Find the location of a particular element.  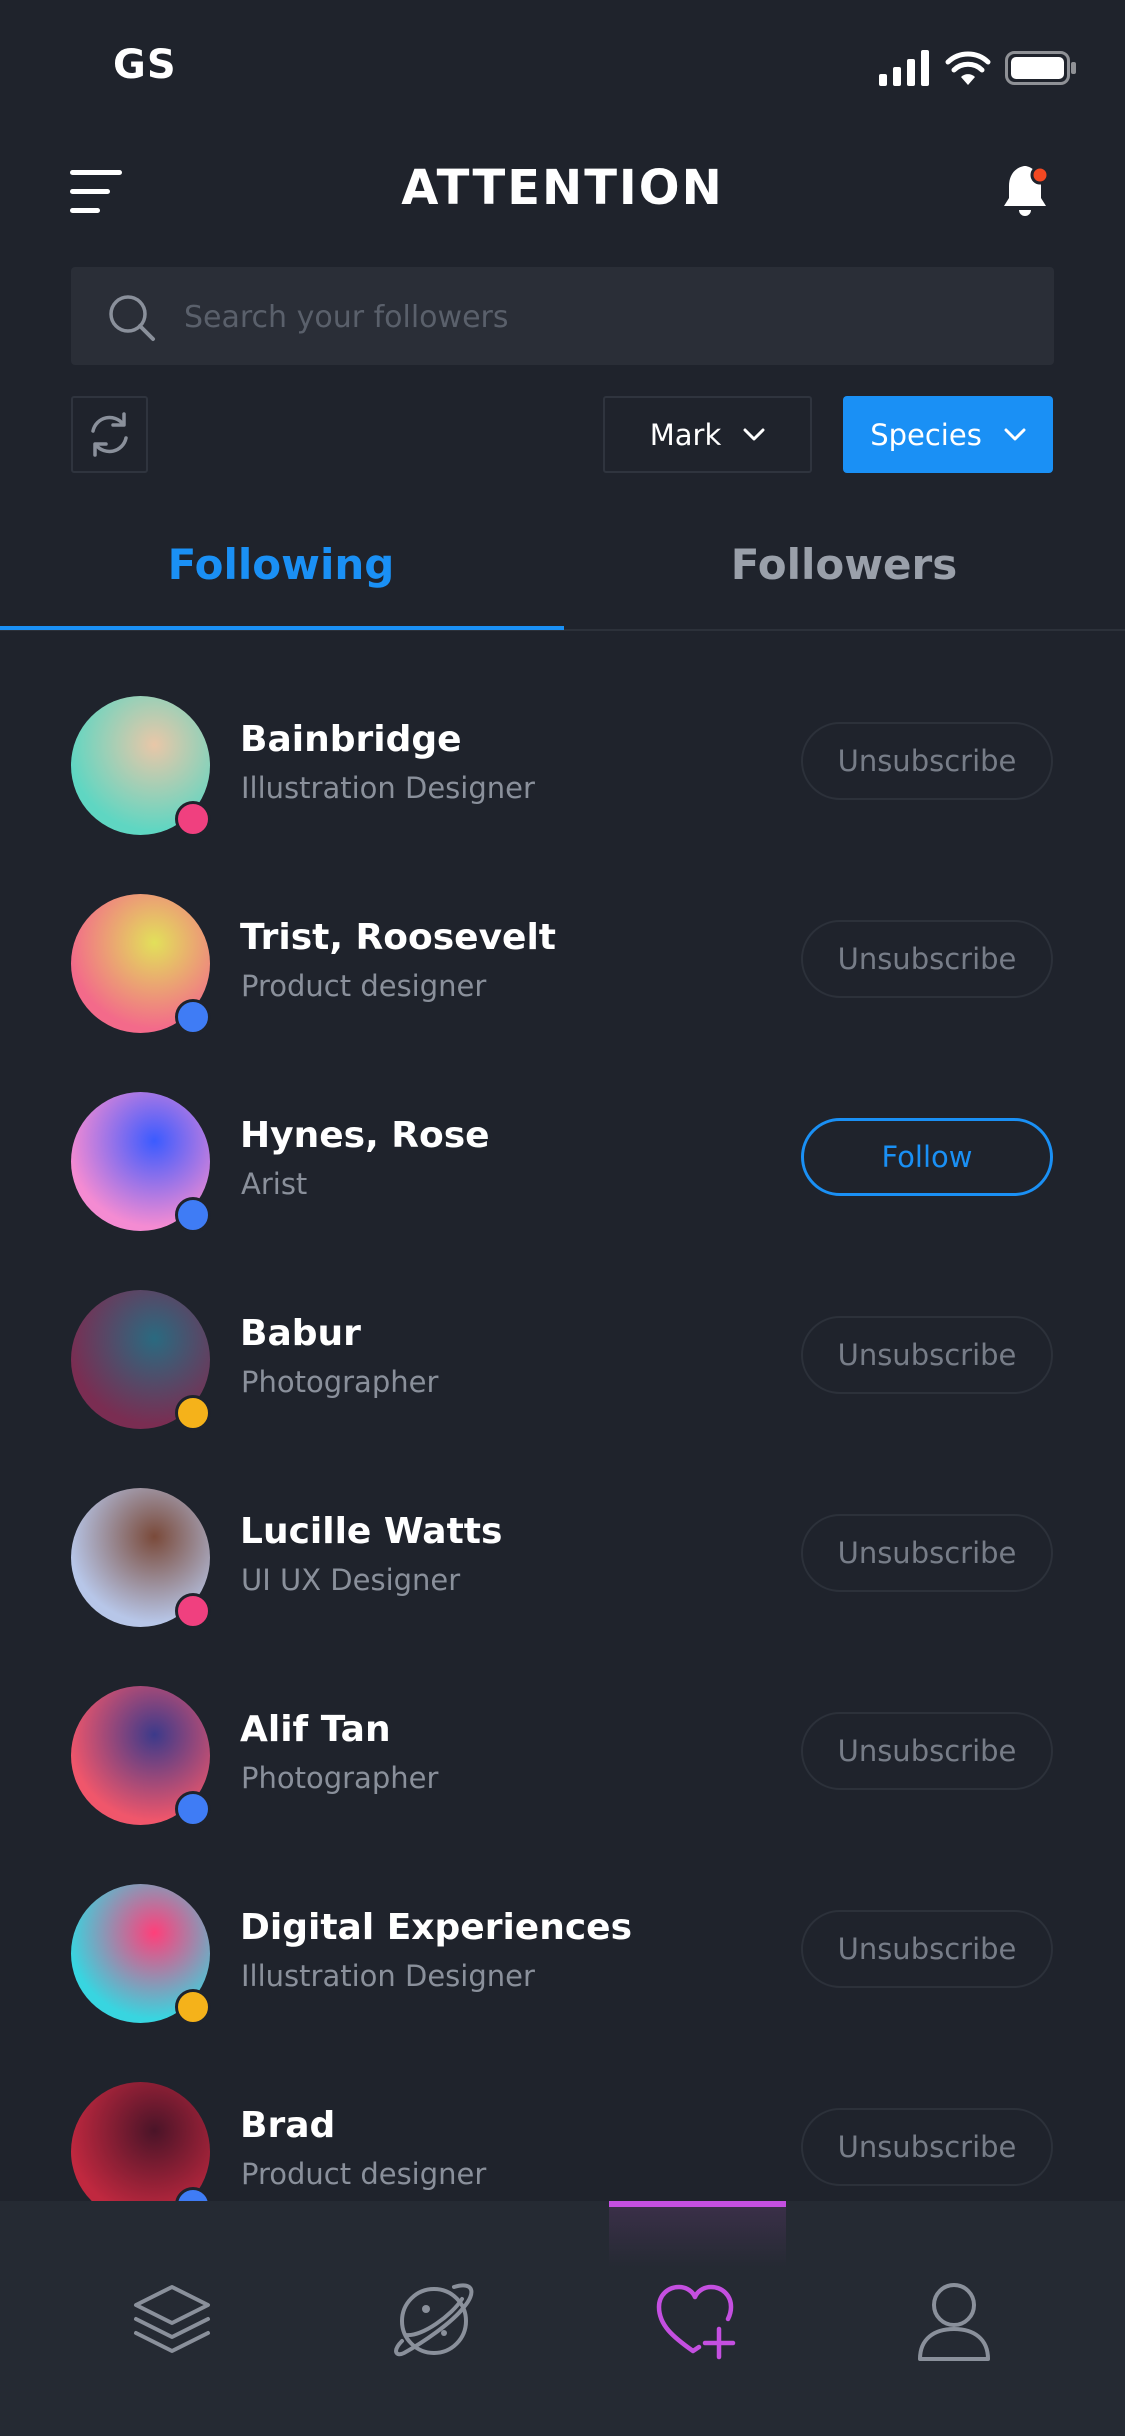

mark-dropdown: Mark is located at coordinates (707, 434).